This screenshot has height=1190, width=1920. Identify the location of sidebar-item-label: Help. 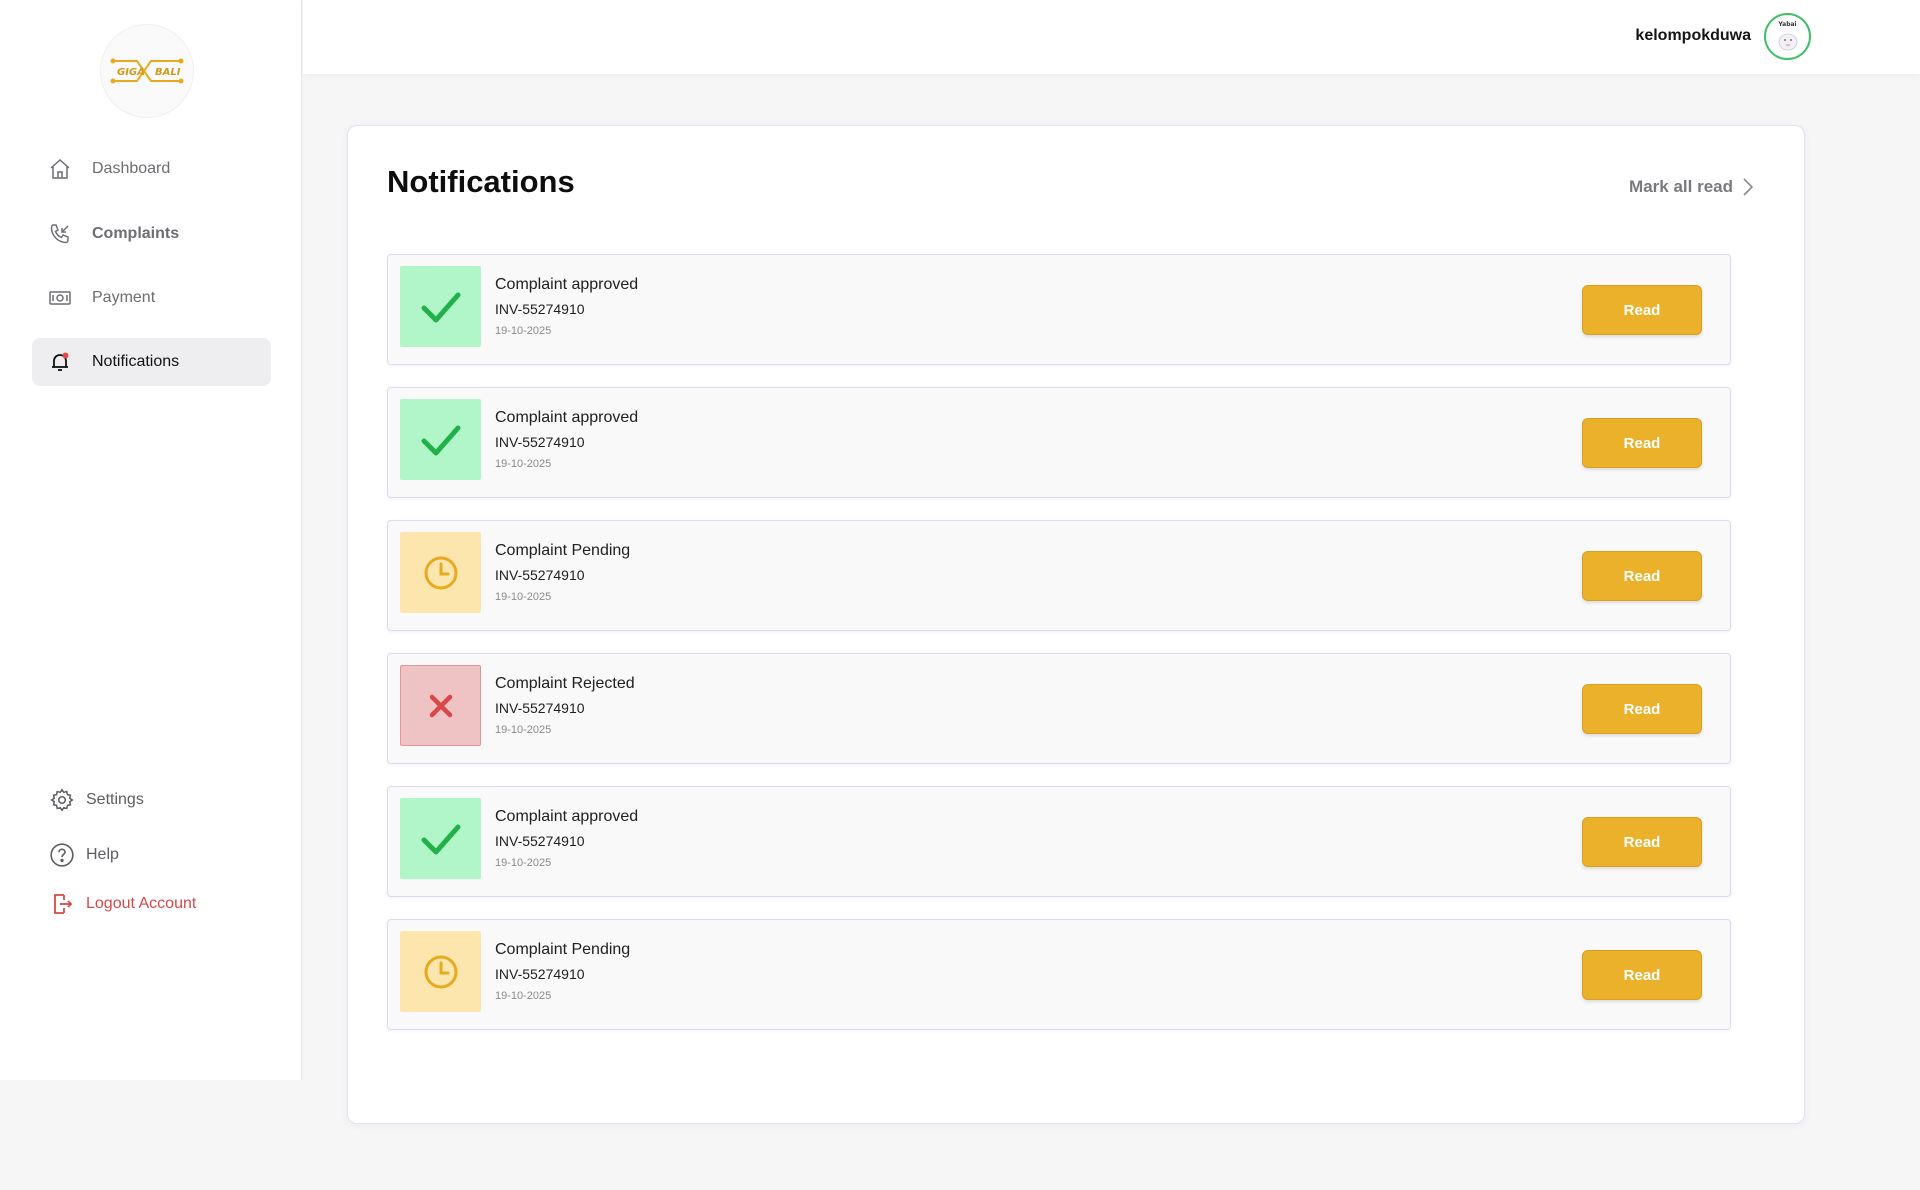
(102, 854).